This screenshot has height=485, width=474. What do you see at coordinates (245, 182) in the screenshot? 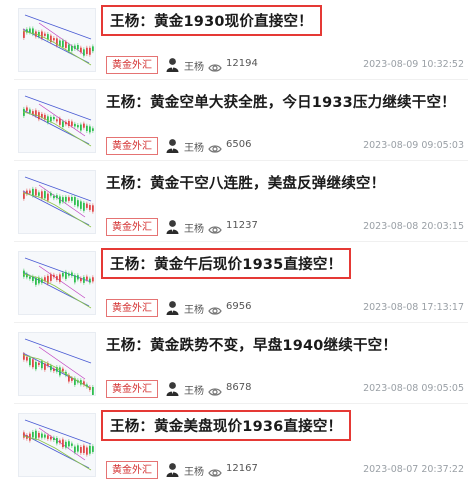
I see `article-title: 王杨：黄金干空八连胜，美盘反弹继续空！` at bounding box center [245, 182].